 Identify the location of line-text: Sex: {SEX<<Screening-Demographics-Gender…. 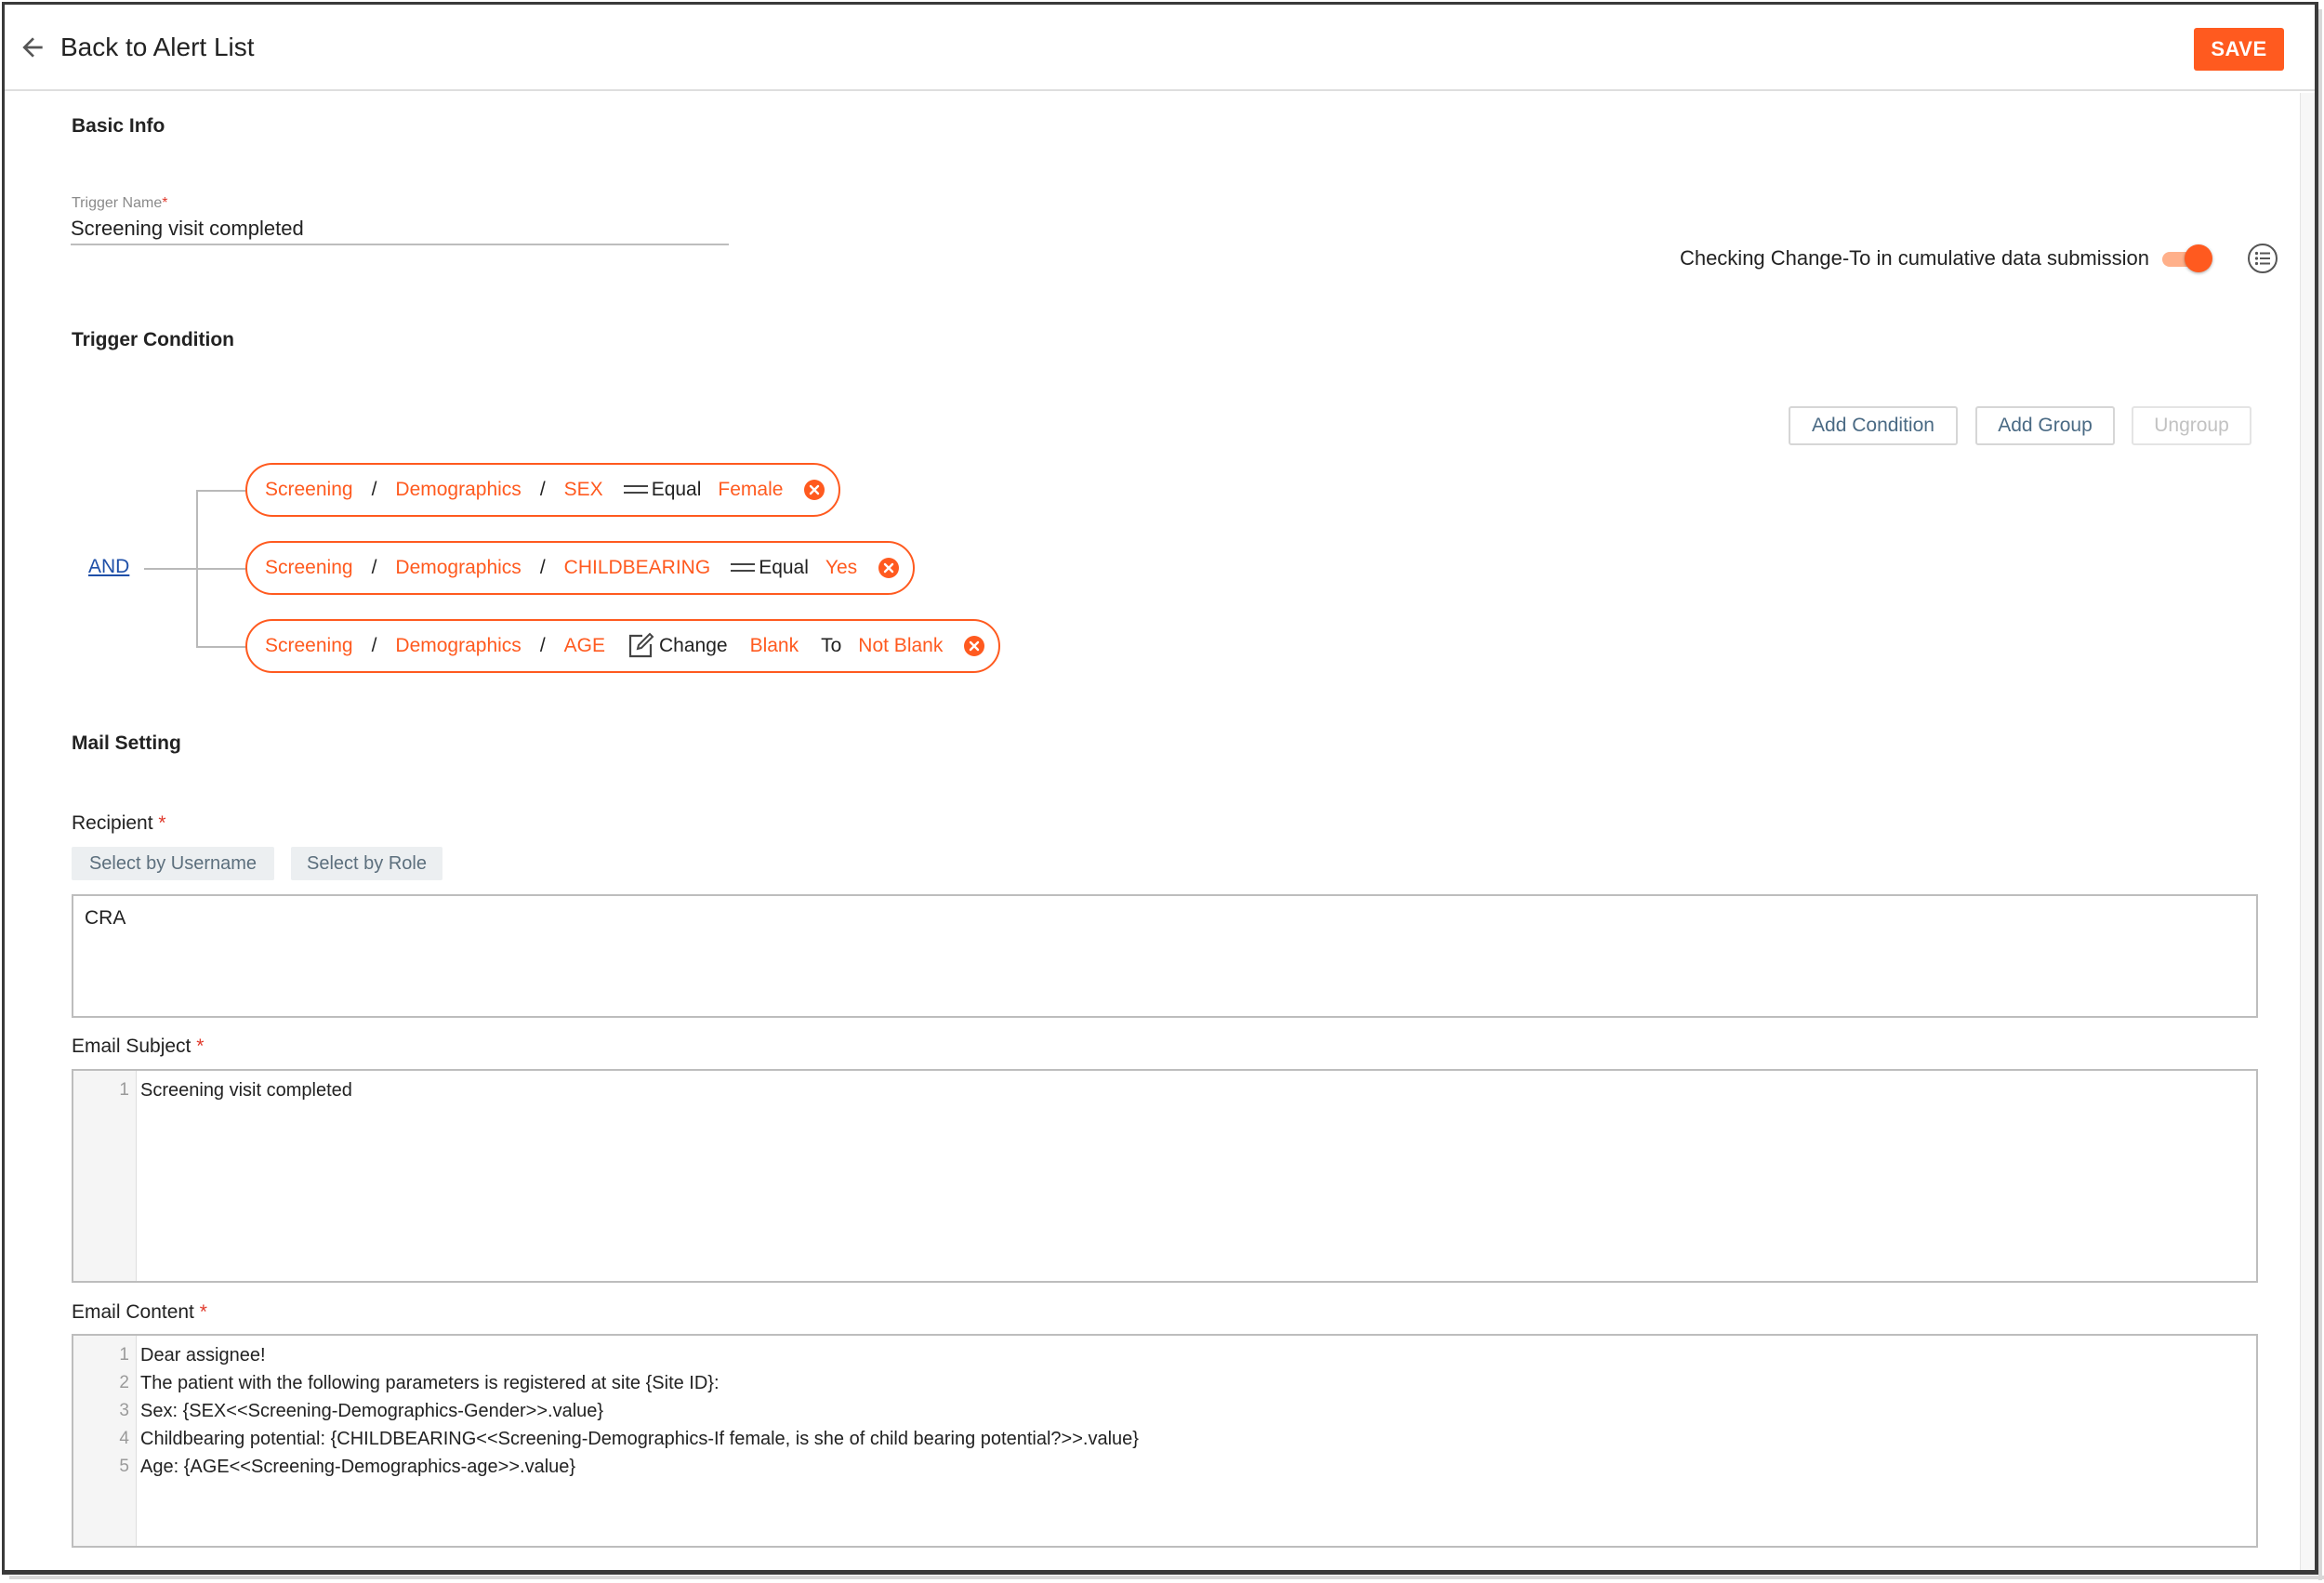
(372, 1410).